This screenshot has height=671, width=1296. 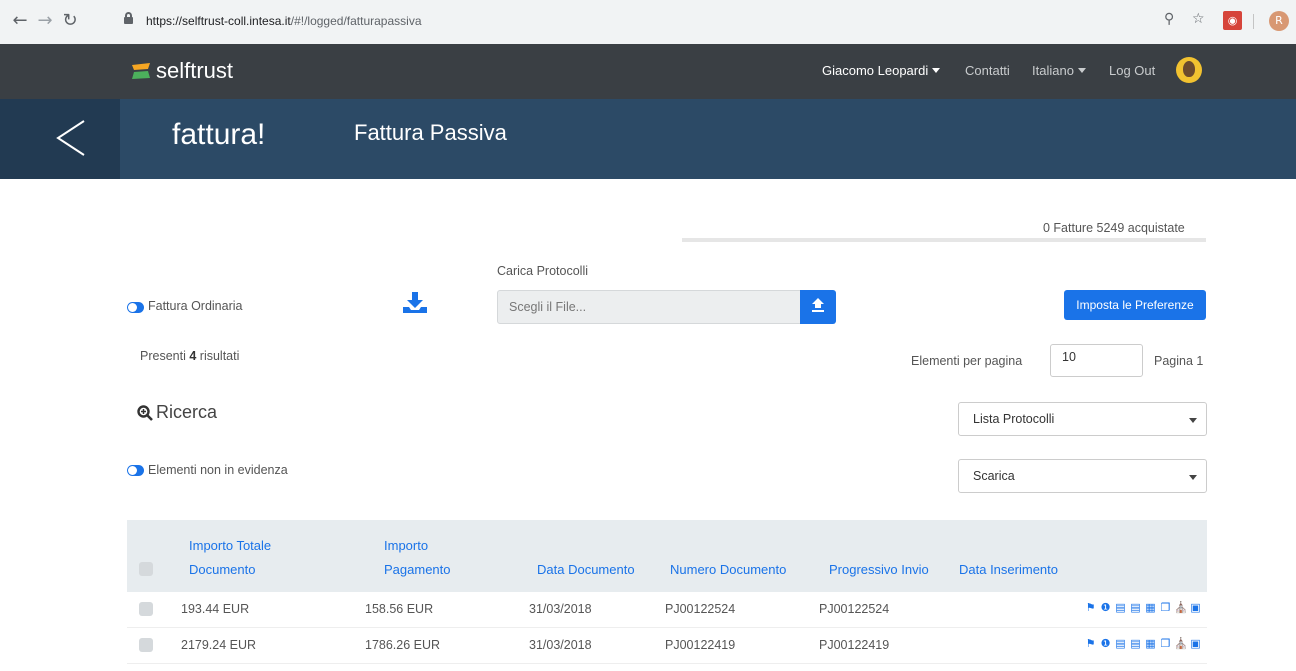 What do you see at coordinates (854, 645) in the screenshot?
I see `cell-progressivo-invio: PJ00122419` at bounding box center [854, 645].